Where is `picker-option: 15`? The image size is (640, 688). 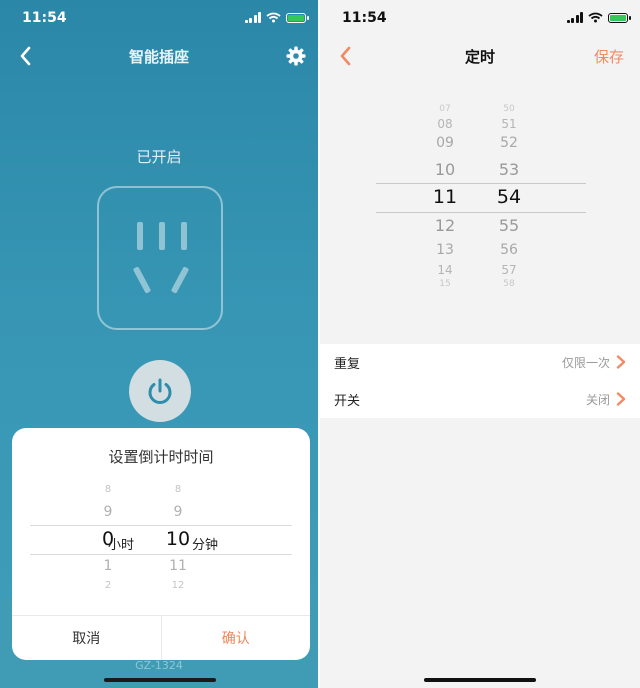 picker-option: 15 is located at coordinates (445, 284).